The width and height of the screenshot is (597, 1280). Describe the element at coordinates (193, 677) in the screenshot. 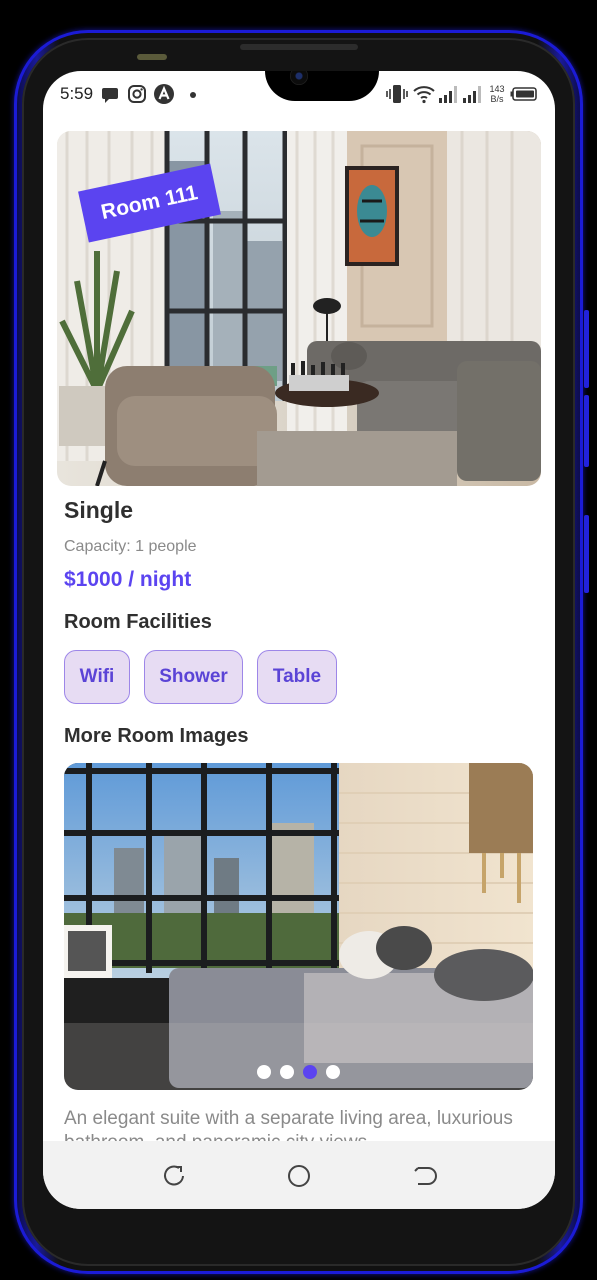

I see `facility-chip-shower: Shower` at that location.